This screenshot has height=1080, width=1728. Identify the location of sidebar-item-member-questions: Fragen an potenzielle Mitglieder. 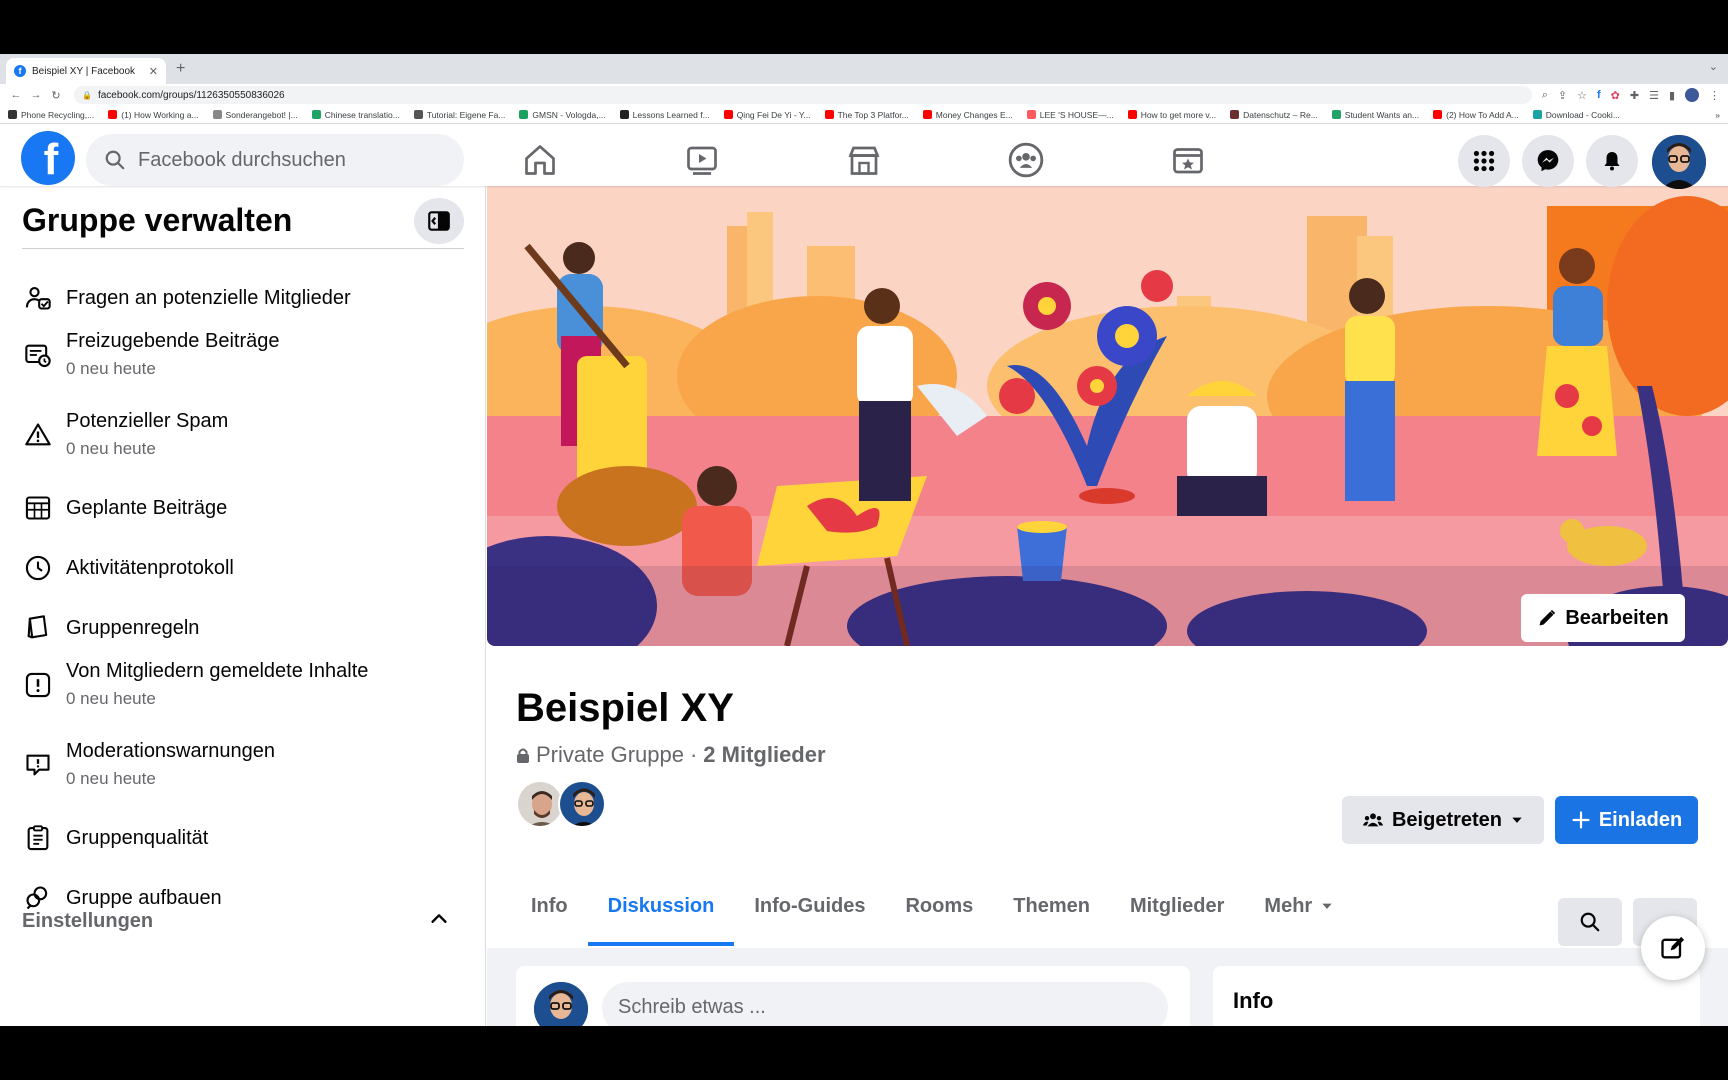
(186, 298).